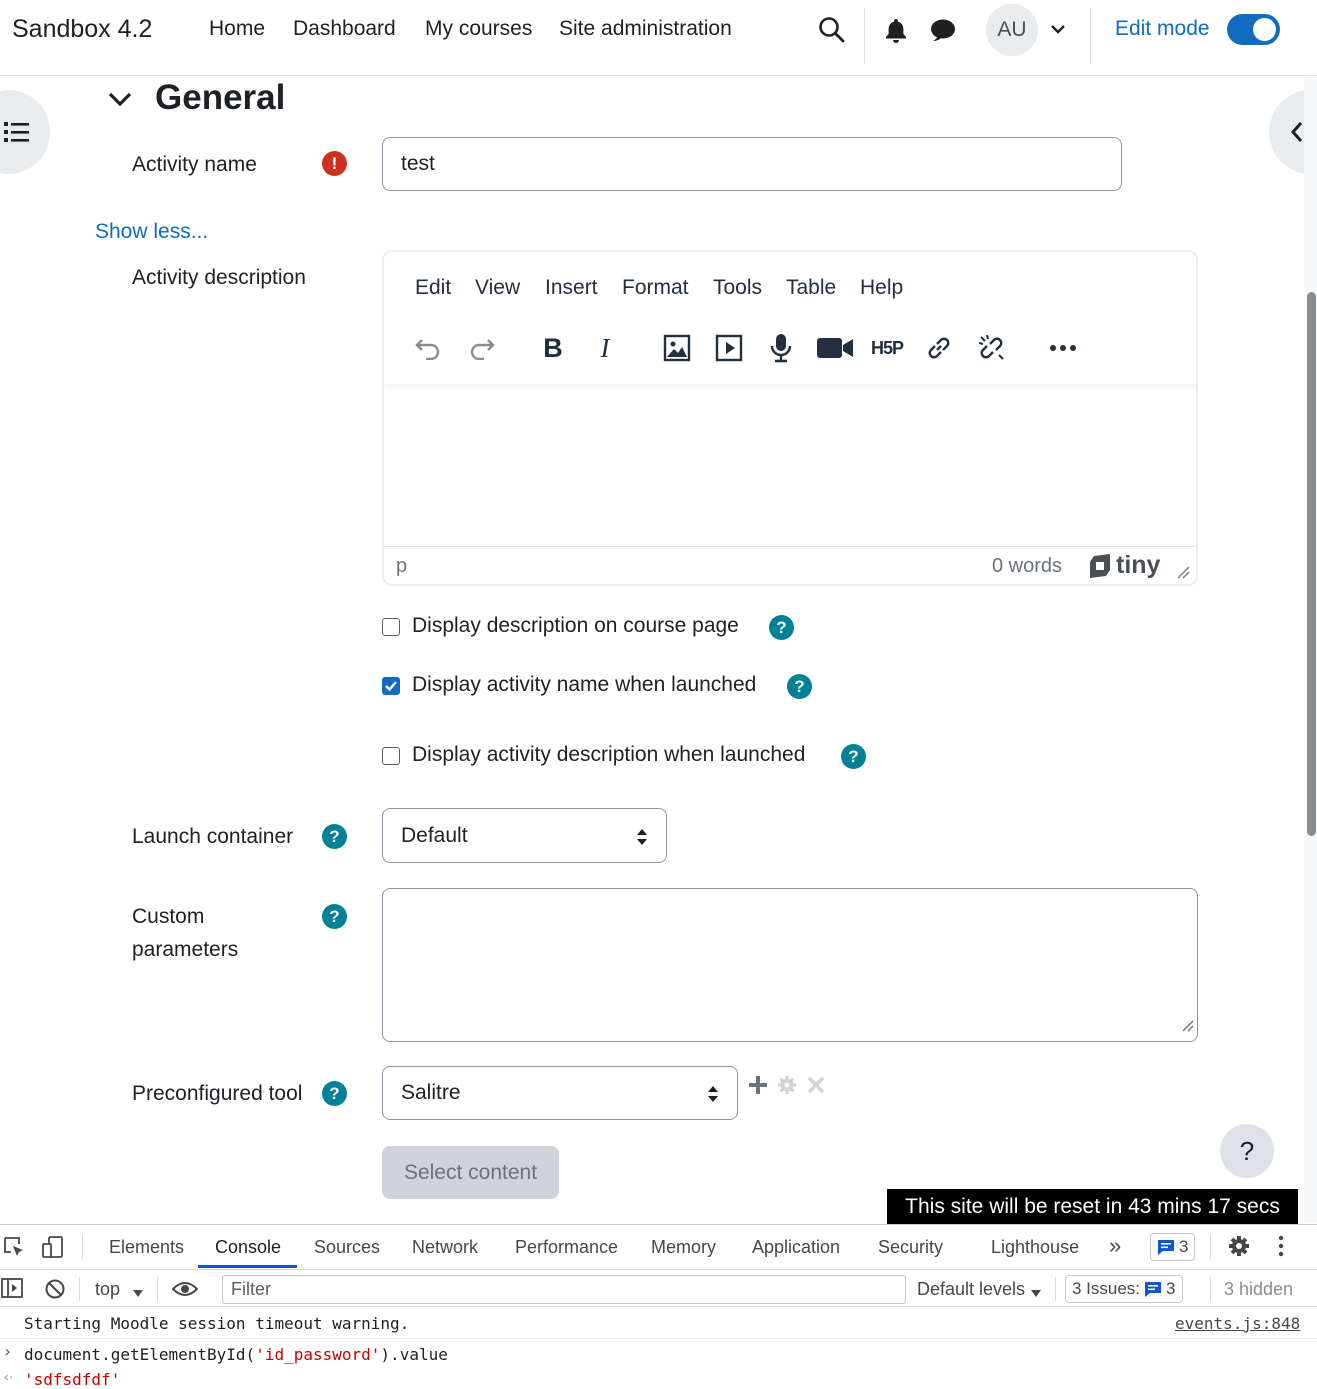 The height and width of the screenshot is (1389, 1317). What do you see at coordinates (566, 1247) in the screenshot?
I see `devtools-tab-performance: Performance` at bounding box center [566, 1247].